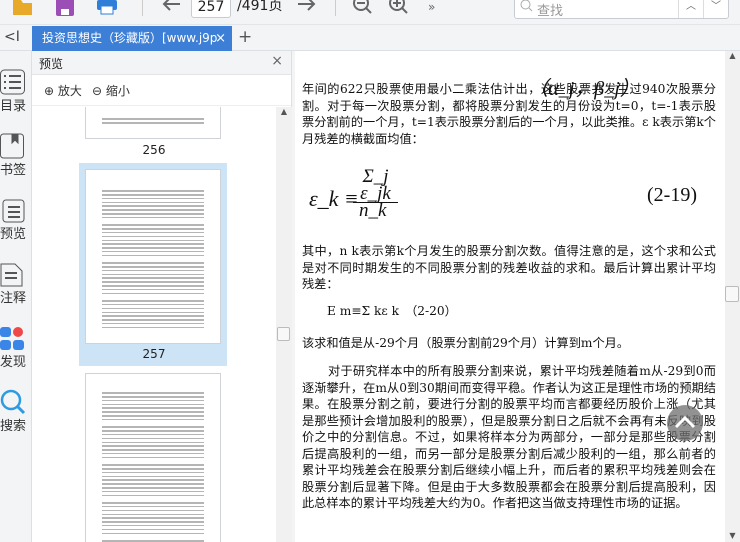  Describe the element at coordinates (171, 9) in the screenshot. I see `previous-page-icon` at that location.